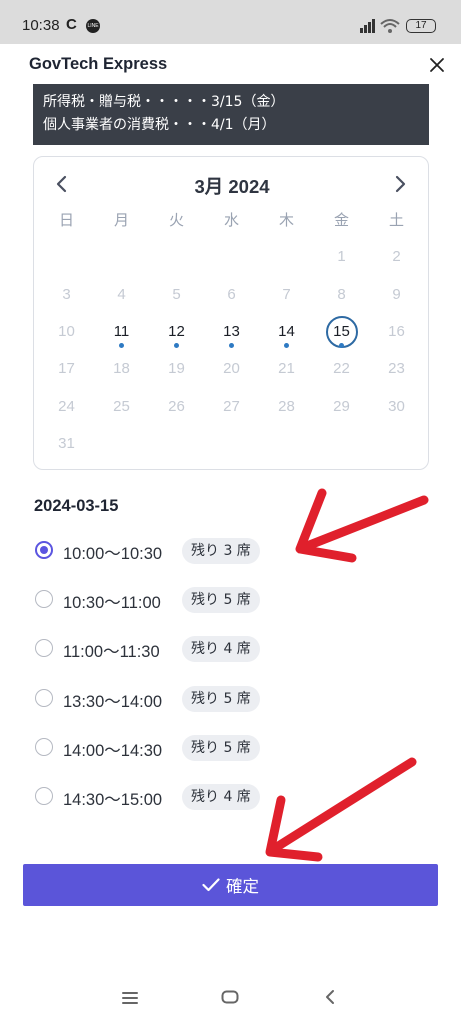 This screenshot has height=1024, width=461. I want to click on calendar-day: 27, so click(231, 405).